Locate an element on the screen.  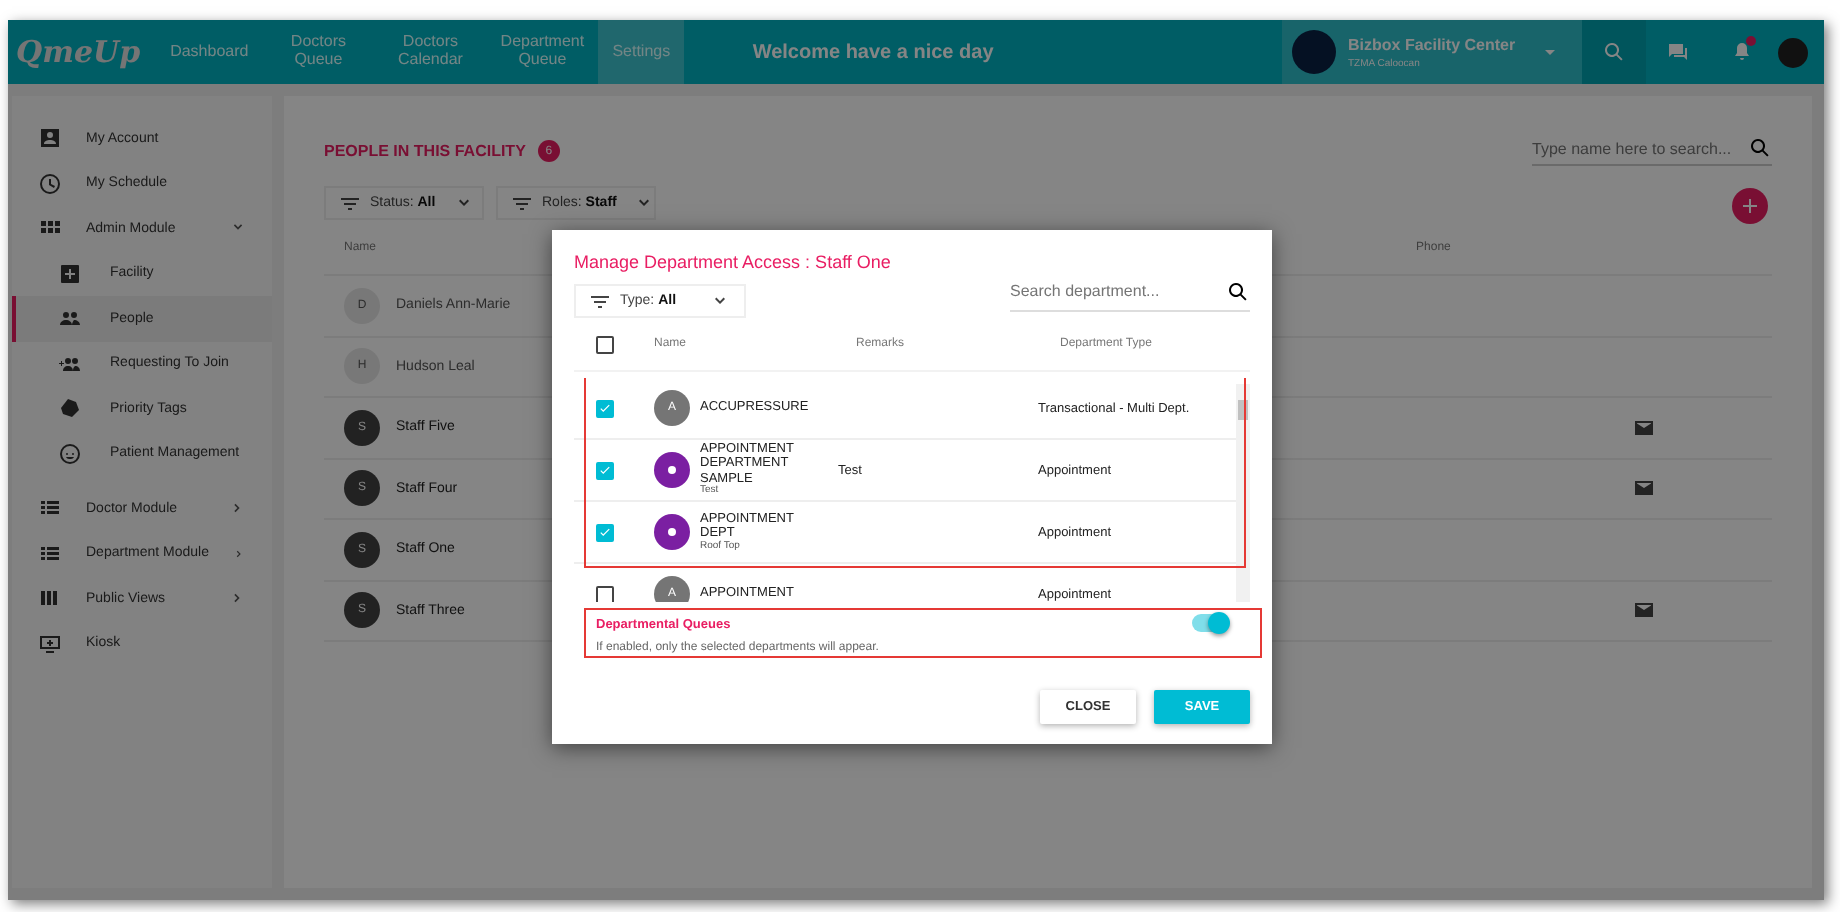
search-button is located at coordinates (1614, 52).